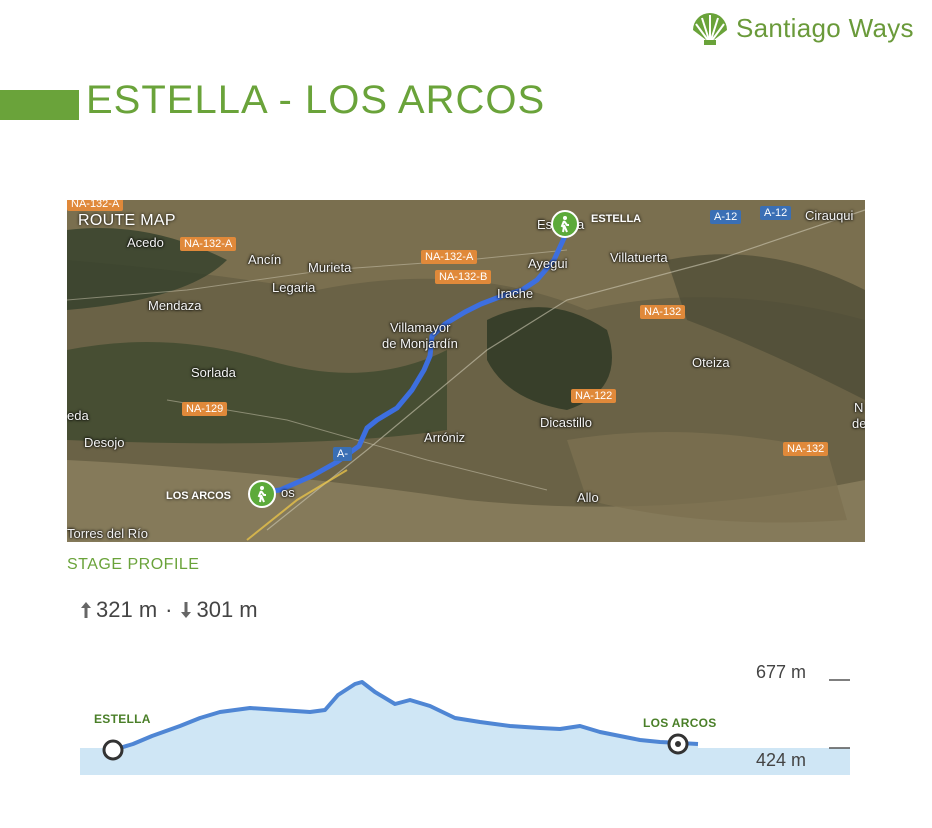  I want to click on road-na-132-a-west: NA-132-A, so click(208, 244).